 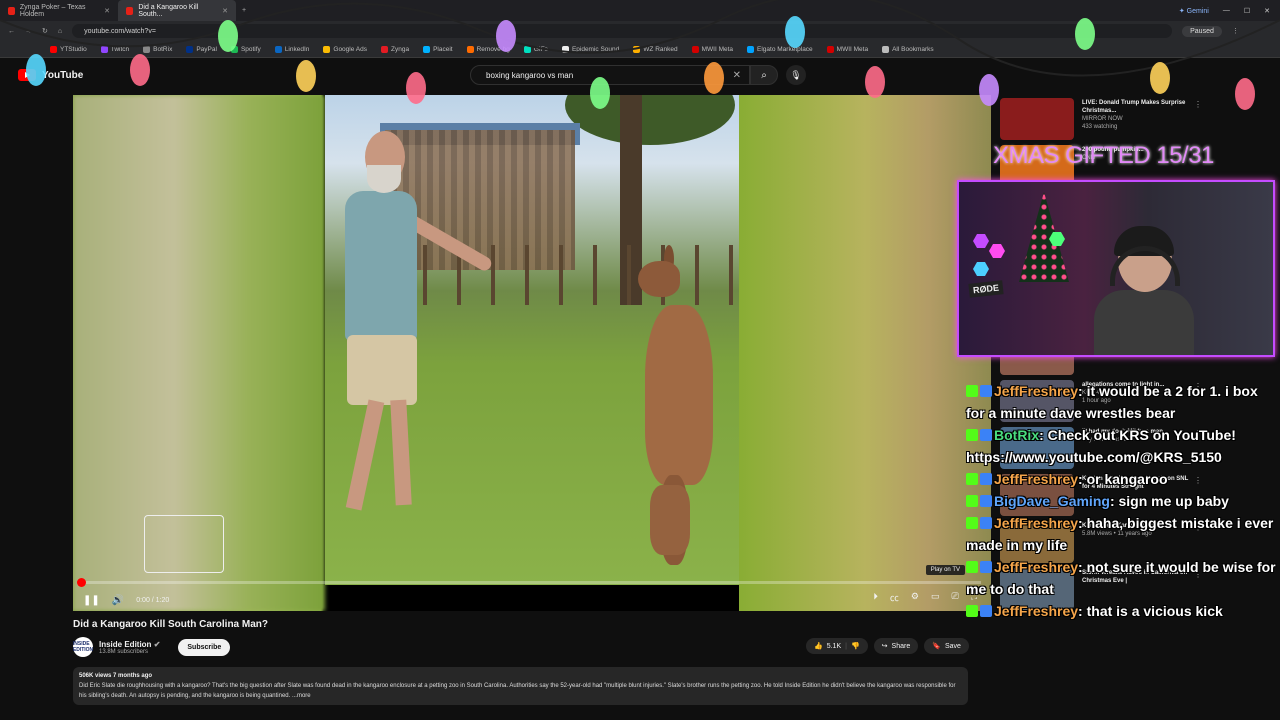 I want to click on tab-label: Zynga Poker – Texas Holdem, so click(x=52, y=10).